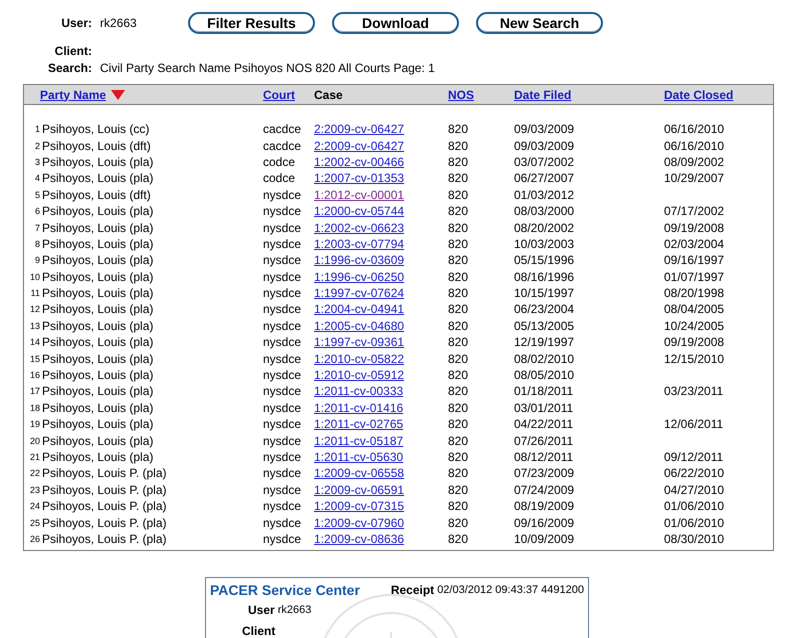 Image resolution: width=800 pixels, height=638 pixels. What do you see at coordinates (539, 23) in the screenshot?
I see `action-button: New Search` at bounding box center [539, 23].